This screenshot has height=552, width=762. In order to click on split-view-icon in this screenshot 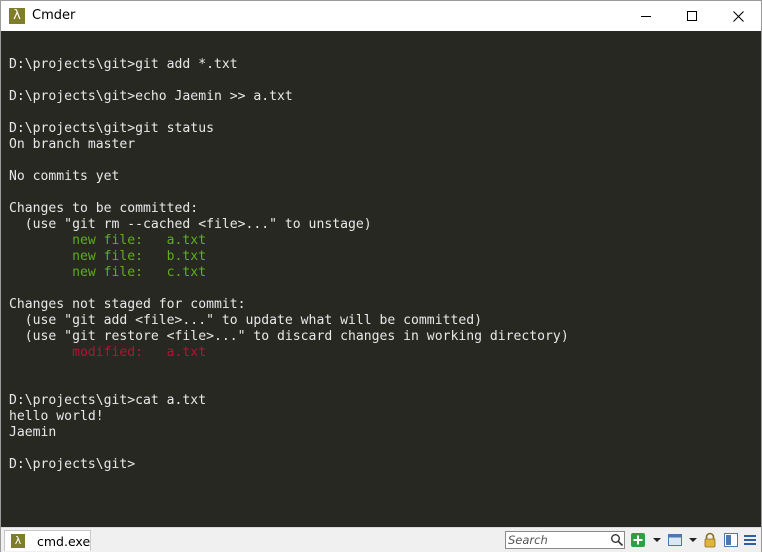, I will do `click(731, 540)`.